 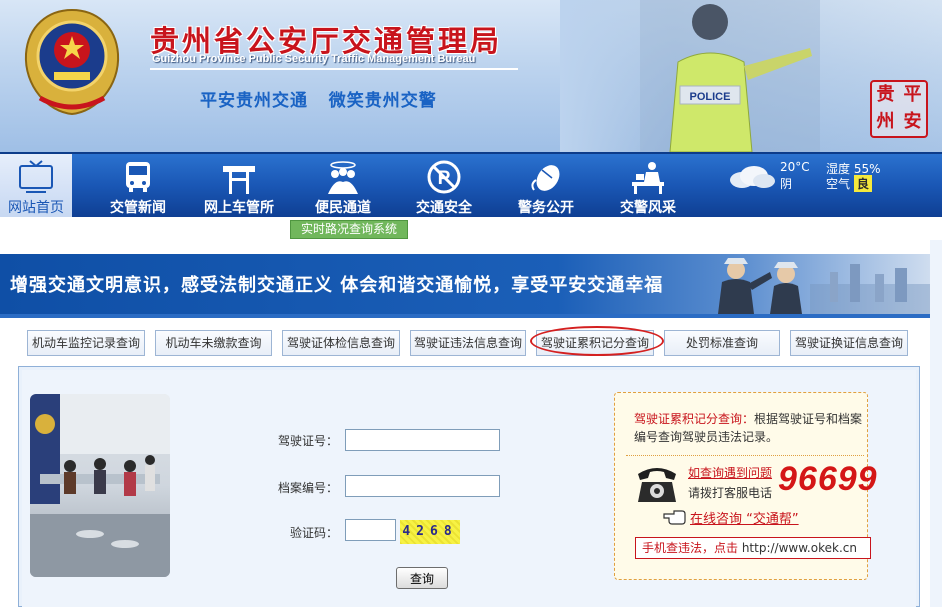 I want to click on help-call-text: 请拨打客服电话, so click(x=730, y=493).